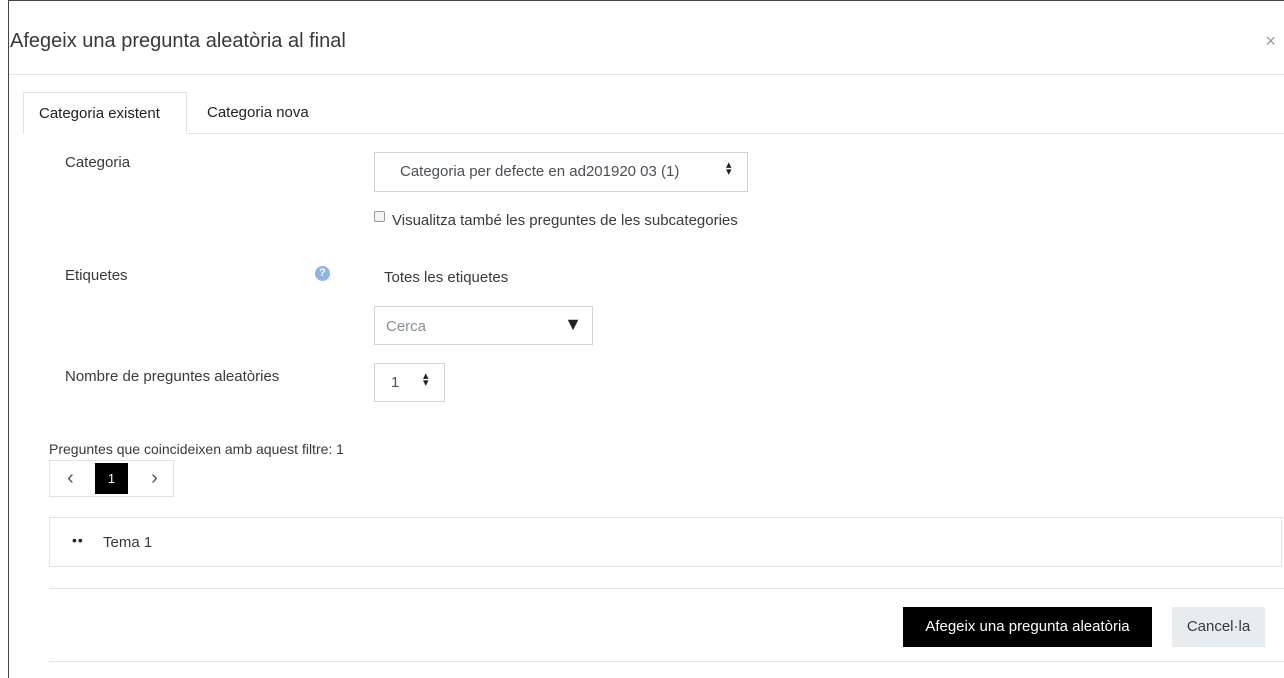 This screenshot has width=1284, height=678. I want to click on category-select-value: Categoria per defecte en ad201920 03 (1), so click(540, 171).